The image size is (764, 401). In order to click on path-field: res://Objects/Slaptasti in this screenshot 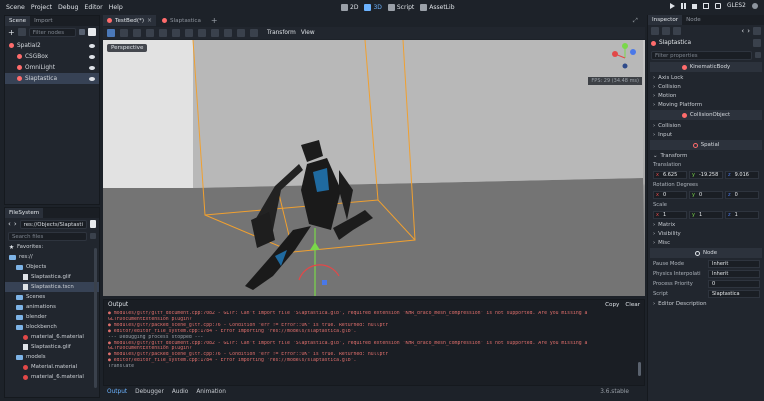, I will do `click(53, 224)`.